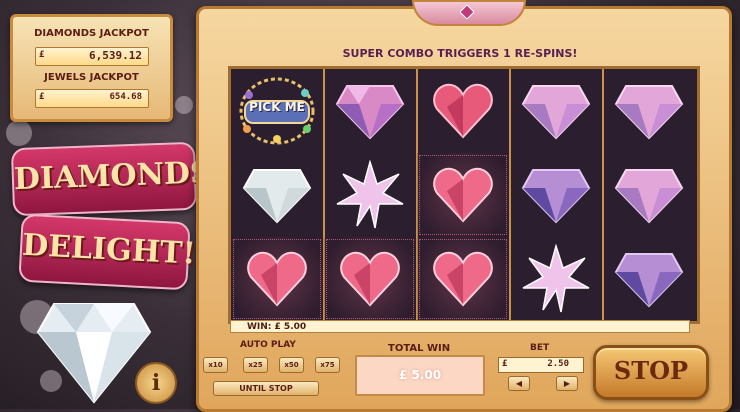 The height and width of the screenshot is (412, 740). What do you see at coordinates (420, 375) in the screenshot?
I see `total-win-value: £ 5.00` at bounding box center [420, 375].